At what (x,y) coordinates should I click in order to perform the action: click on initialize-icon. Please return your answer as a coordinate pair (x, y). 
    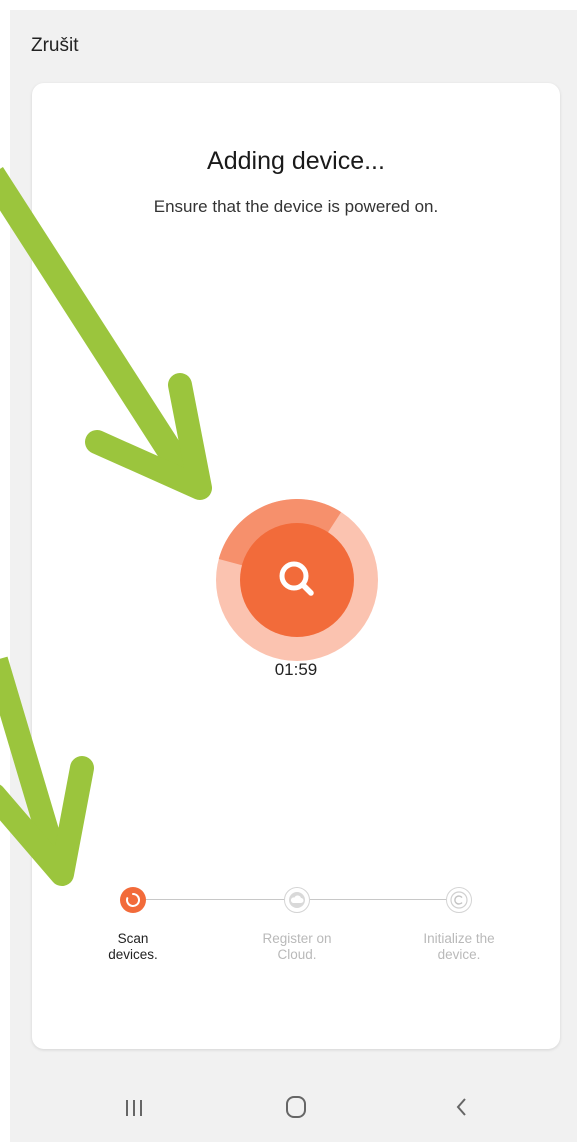
    Looking at the image, I should click on (459, 900).